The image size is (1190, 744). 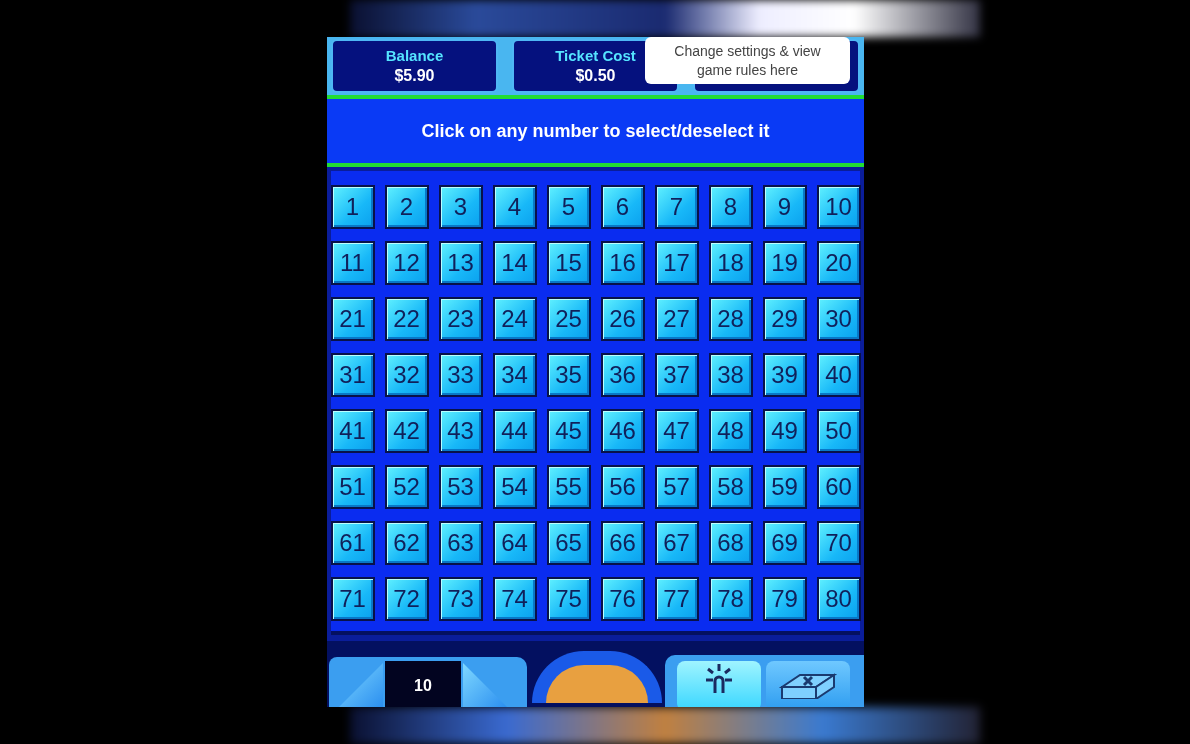 What do you see at coordinates (622, 543) in the screenshot?
I see `number-tile: 66` at bounding box center [622, 543].